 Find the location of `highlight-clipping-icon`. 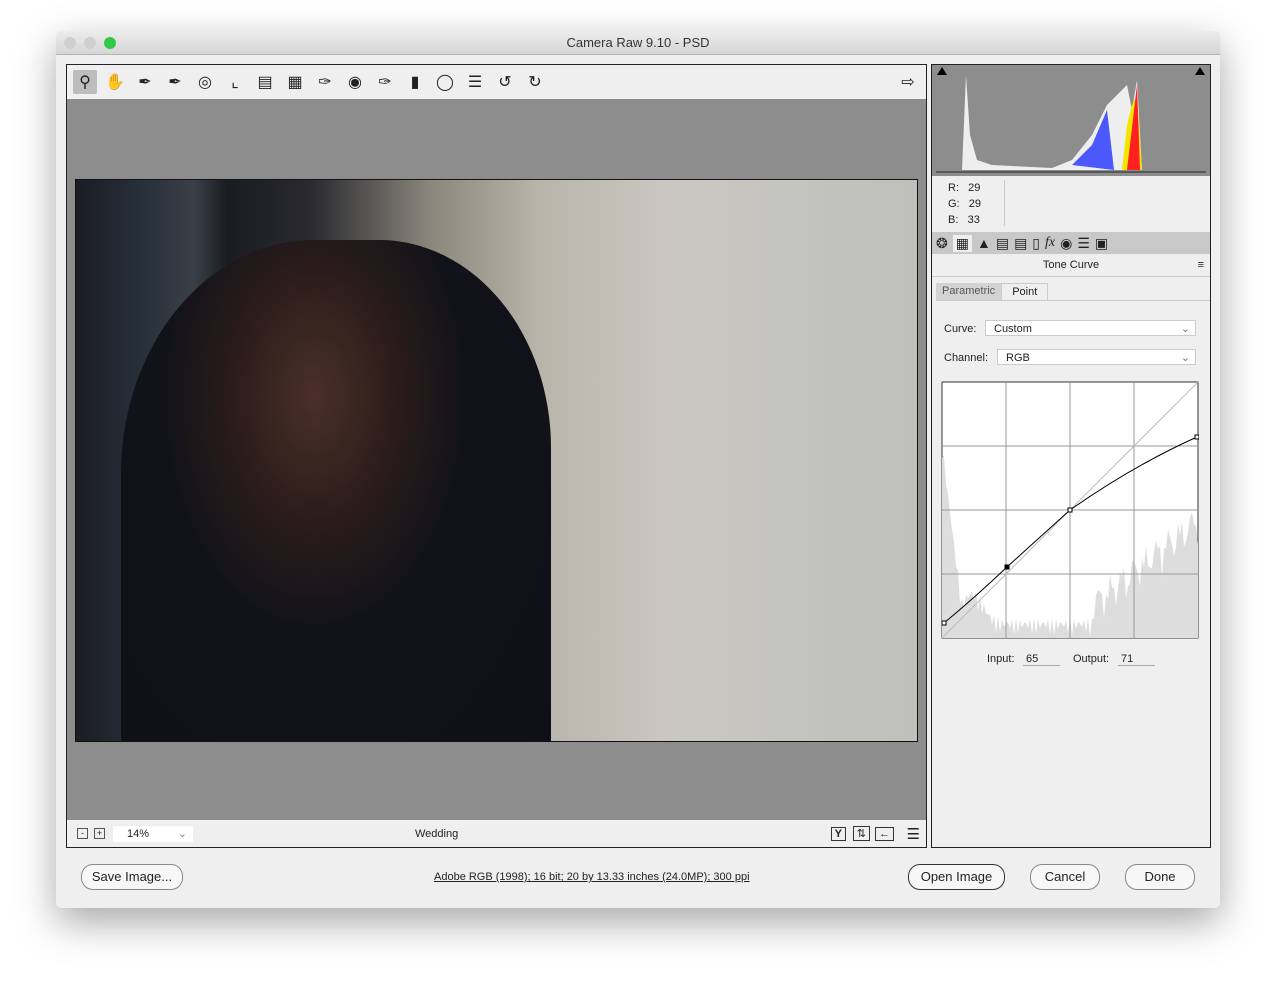

highlight-clipping-icon is located at coordinates (1200, 71).